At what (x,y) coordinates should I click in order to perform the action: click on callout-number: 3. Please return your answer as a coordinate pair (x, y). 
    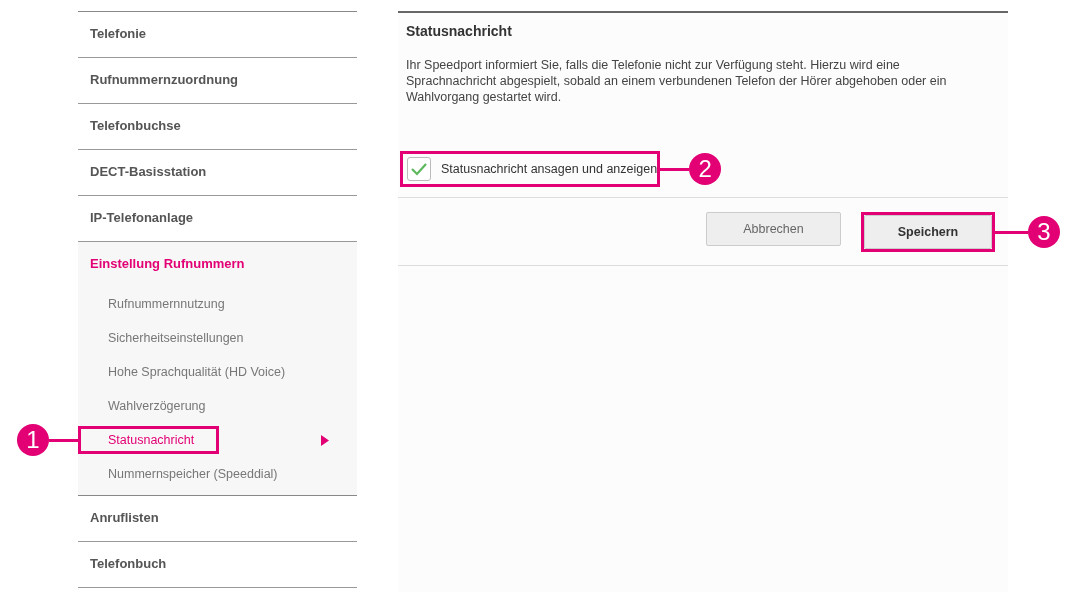
    Looking at the image, I should click on (1044, 232).